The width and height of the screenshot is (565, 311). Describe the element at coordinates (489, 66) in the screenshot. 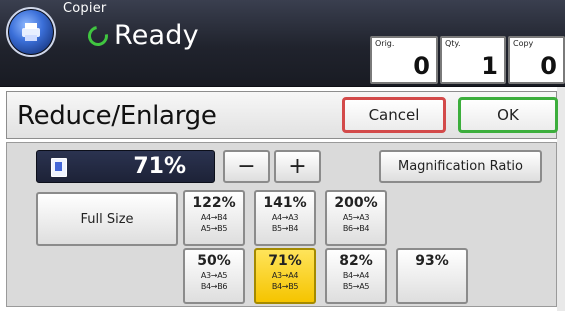

I see `quantity-counter-value: 1` at that location.